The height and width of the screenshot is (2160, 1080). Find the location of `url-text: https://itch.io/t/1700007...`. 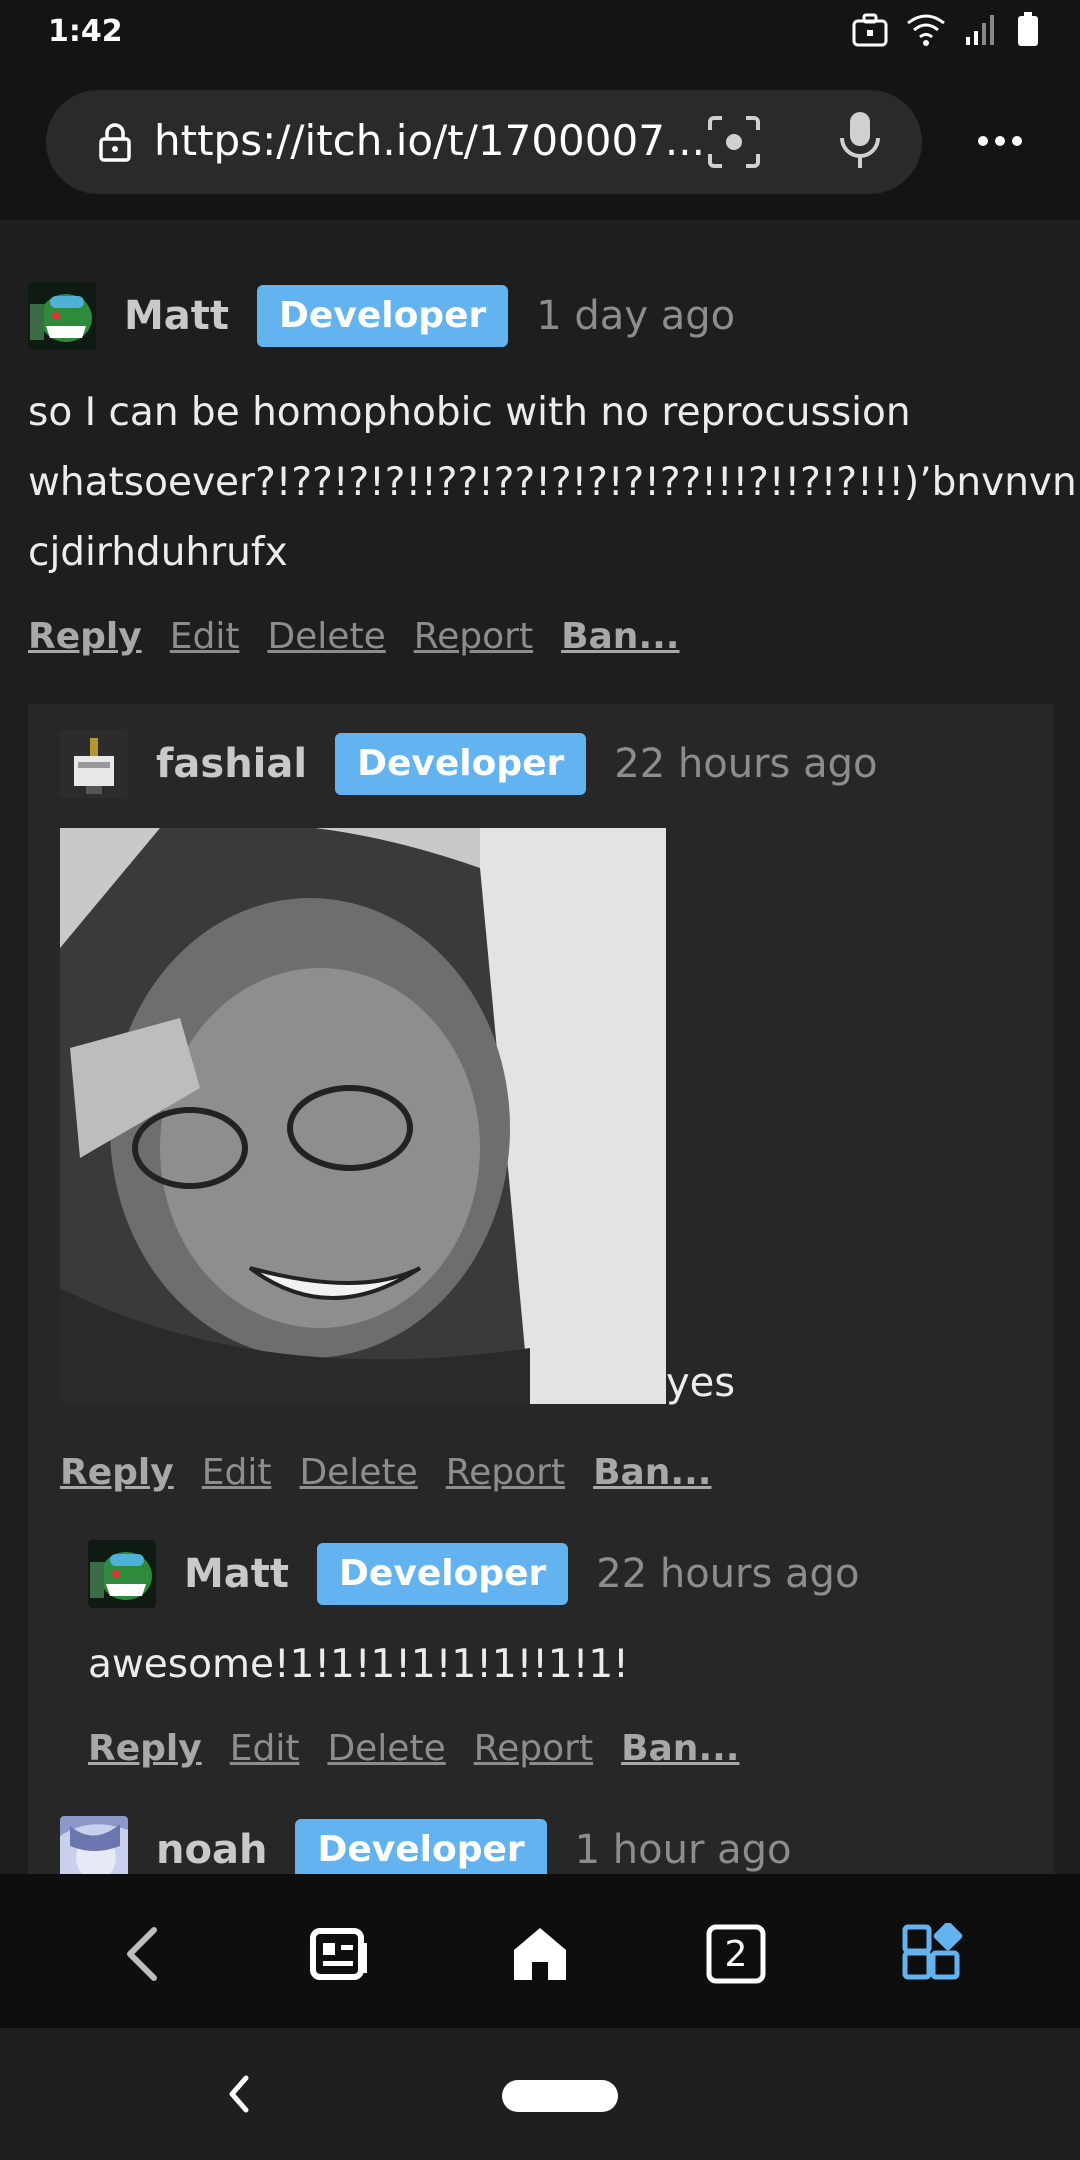

url-text: https://itch.io/t/1700007... is located at coordinates (434, 140).